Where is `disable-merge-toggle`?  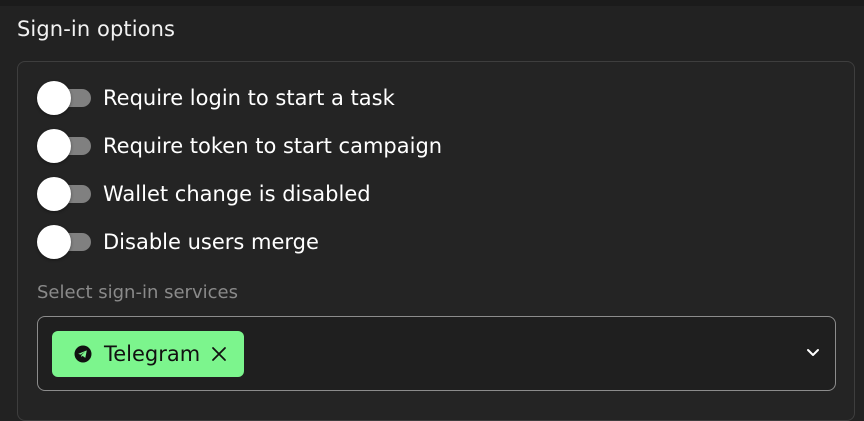 disable-merge-toggle is located at coordinates (64, 242).